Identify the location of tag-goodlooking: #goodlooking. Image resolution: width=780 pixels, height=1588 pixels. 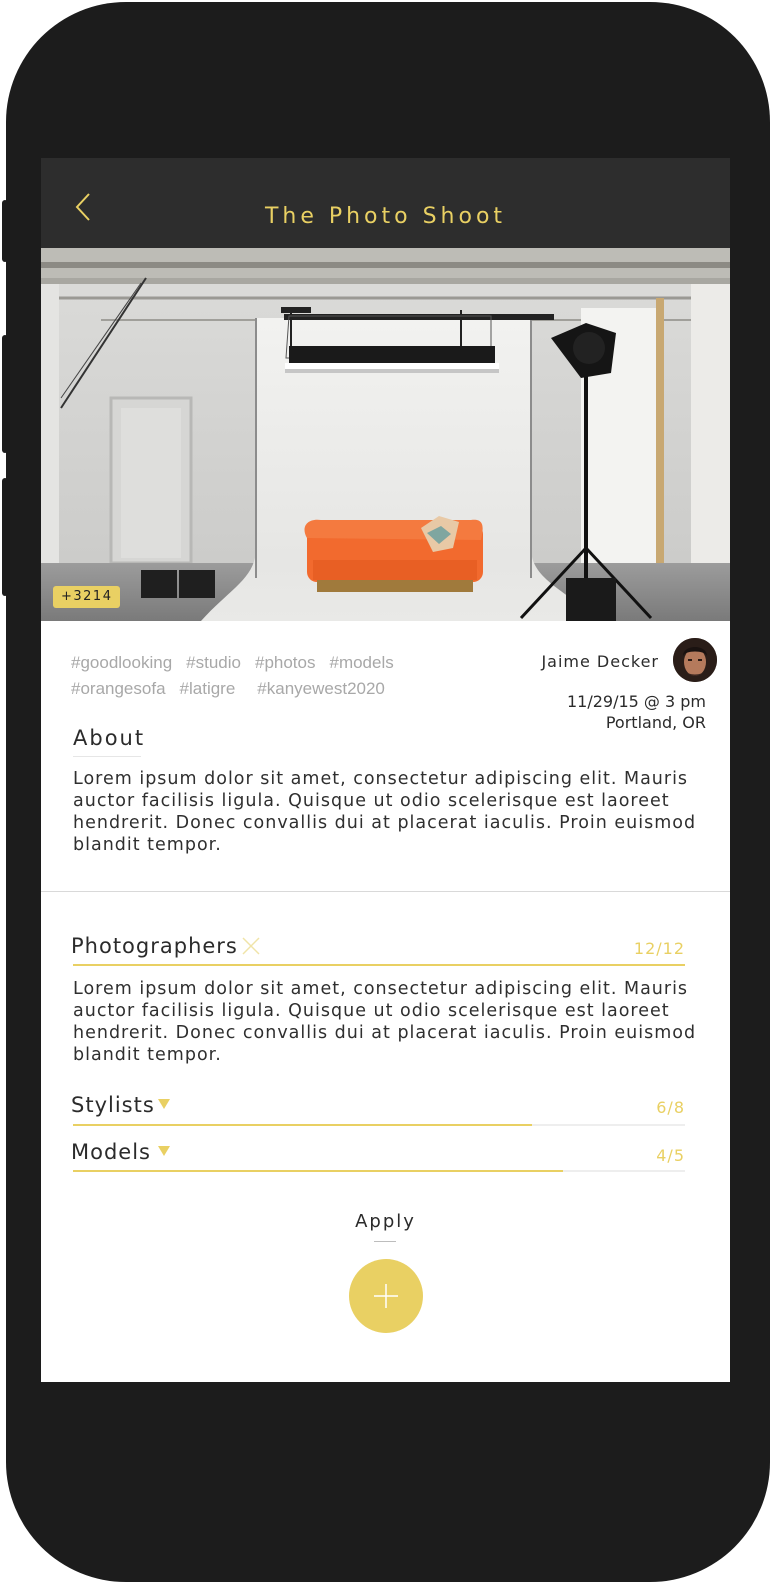
(121, 663).